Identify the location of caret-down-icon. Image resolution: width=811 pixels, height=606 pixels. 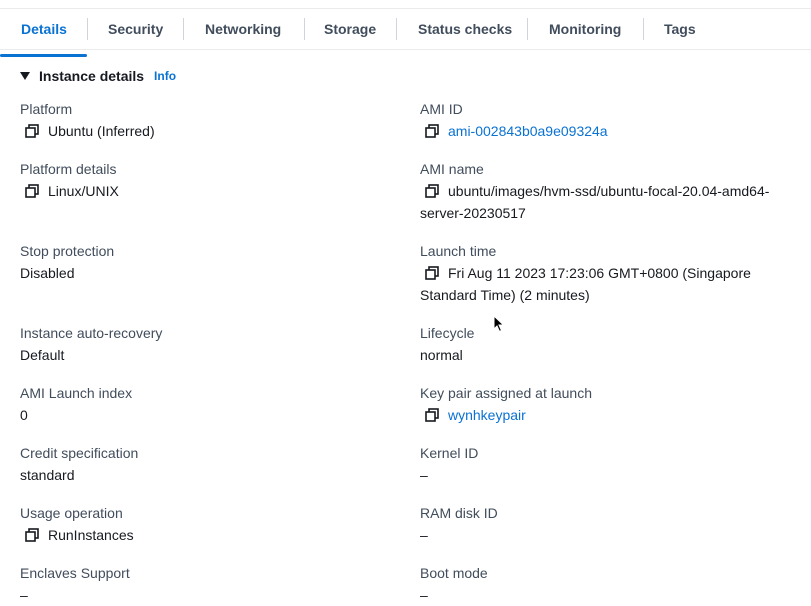
(25, 76).